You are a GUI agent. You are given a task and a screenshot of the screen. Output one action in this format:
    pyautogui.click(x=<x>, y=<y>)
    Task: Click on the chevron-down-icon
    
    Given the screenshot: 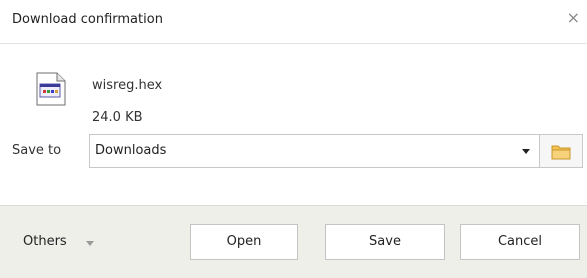 What is the action you would take?
    pyautogui.click(x=526, y=151)
    